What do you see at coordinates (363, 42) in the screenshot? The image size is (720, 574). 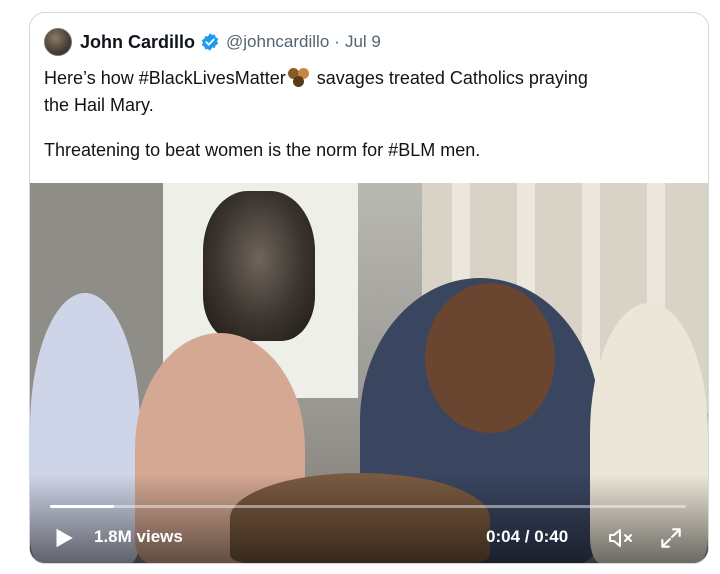 I see `tweet-date: Jul 9` at bounding box center [363, 42].